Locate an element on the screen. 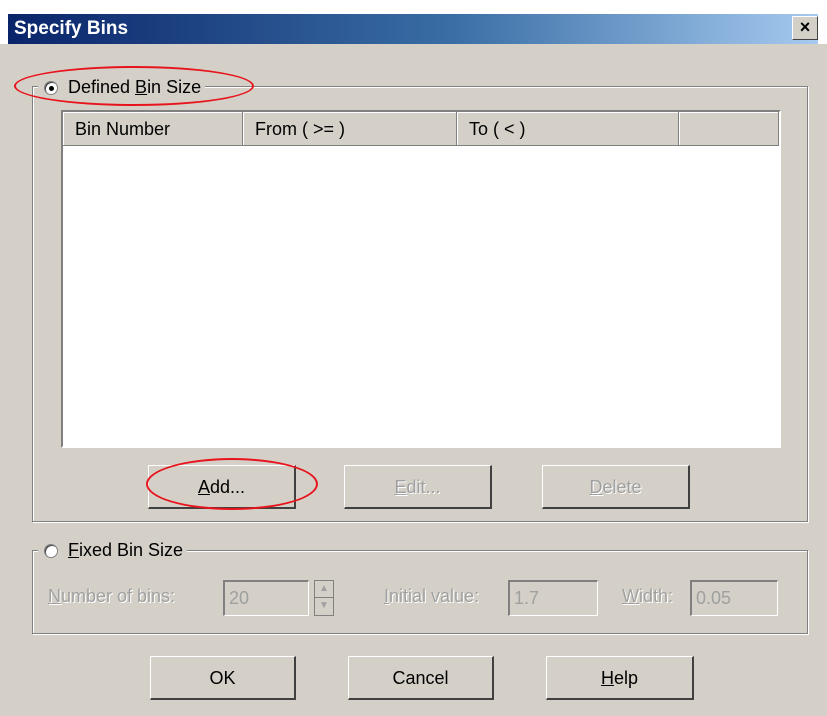 The width and height of the screenshot is (827, 716). annotation-oval-add is located at coordinates (232, 484).